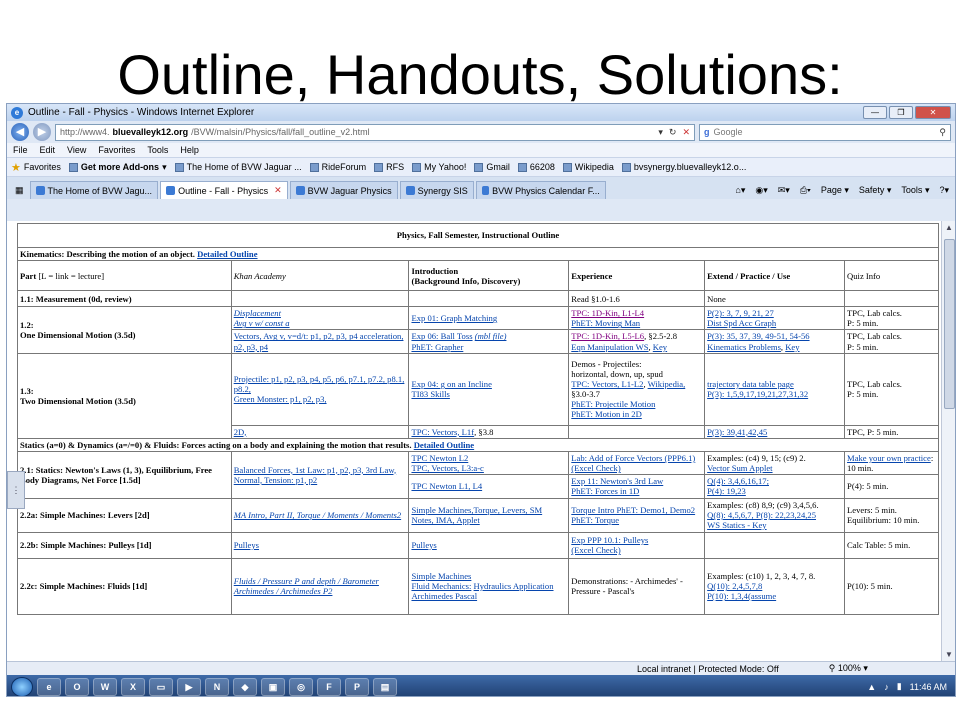  I want to click on khan-link: Pulleys, so click(246, 545).